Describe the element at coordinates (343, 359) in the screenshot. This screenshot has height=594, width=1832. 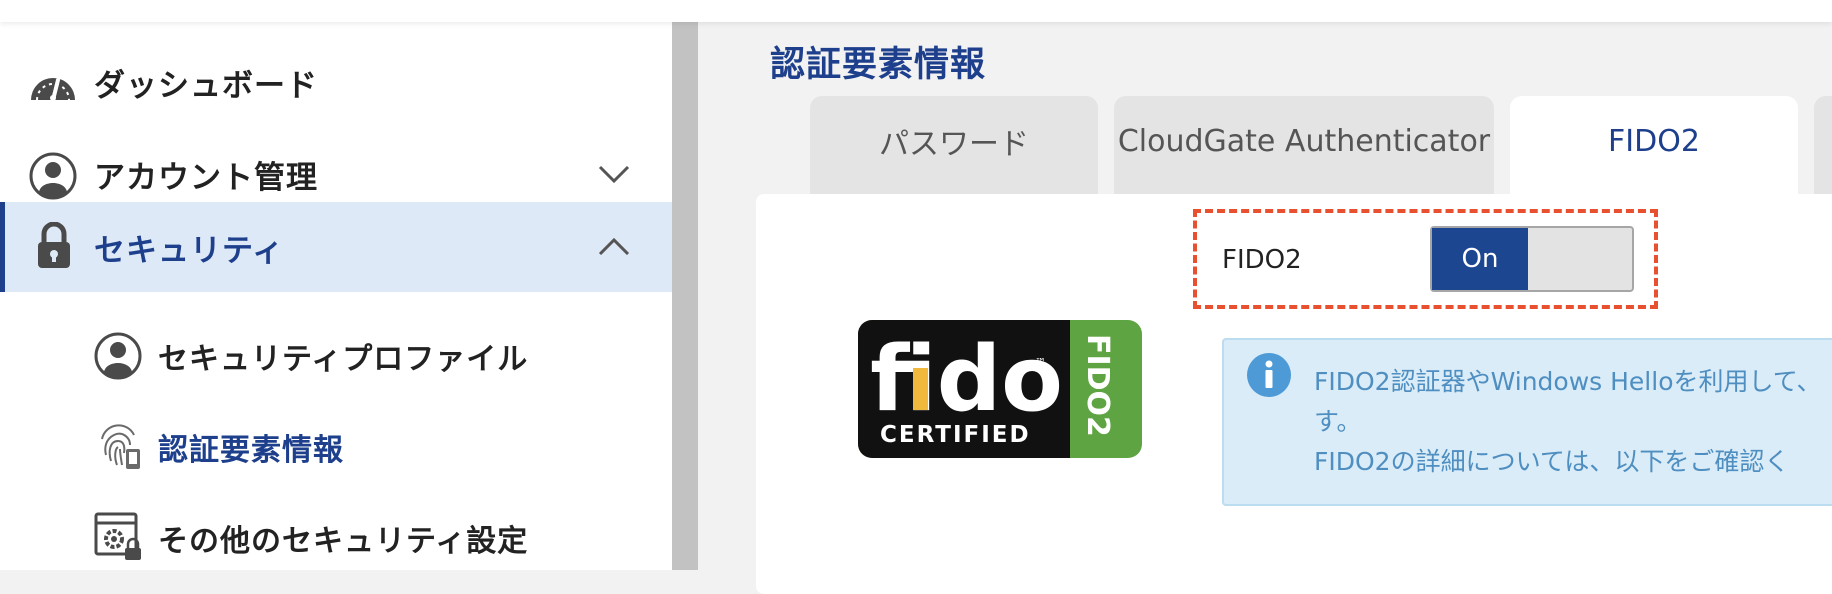
I see `sidebar-item-label: セキュリティプロファイル` at that location.